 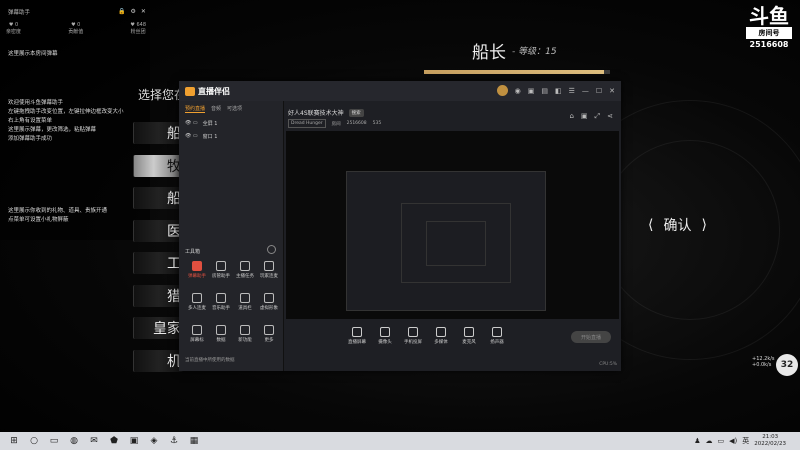 I want to click on tool-label: 玩家连麦, so click(x=269, y=276).